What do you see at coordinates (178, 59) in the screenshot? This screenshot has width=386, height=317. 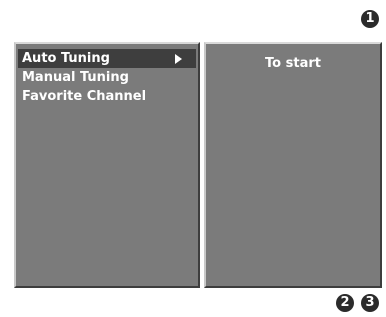 I see `arrow-right-icon` at bounding box center [178, 59].